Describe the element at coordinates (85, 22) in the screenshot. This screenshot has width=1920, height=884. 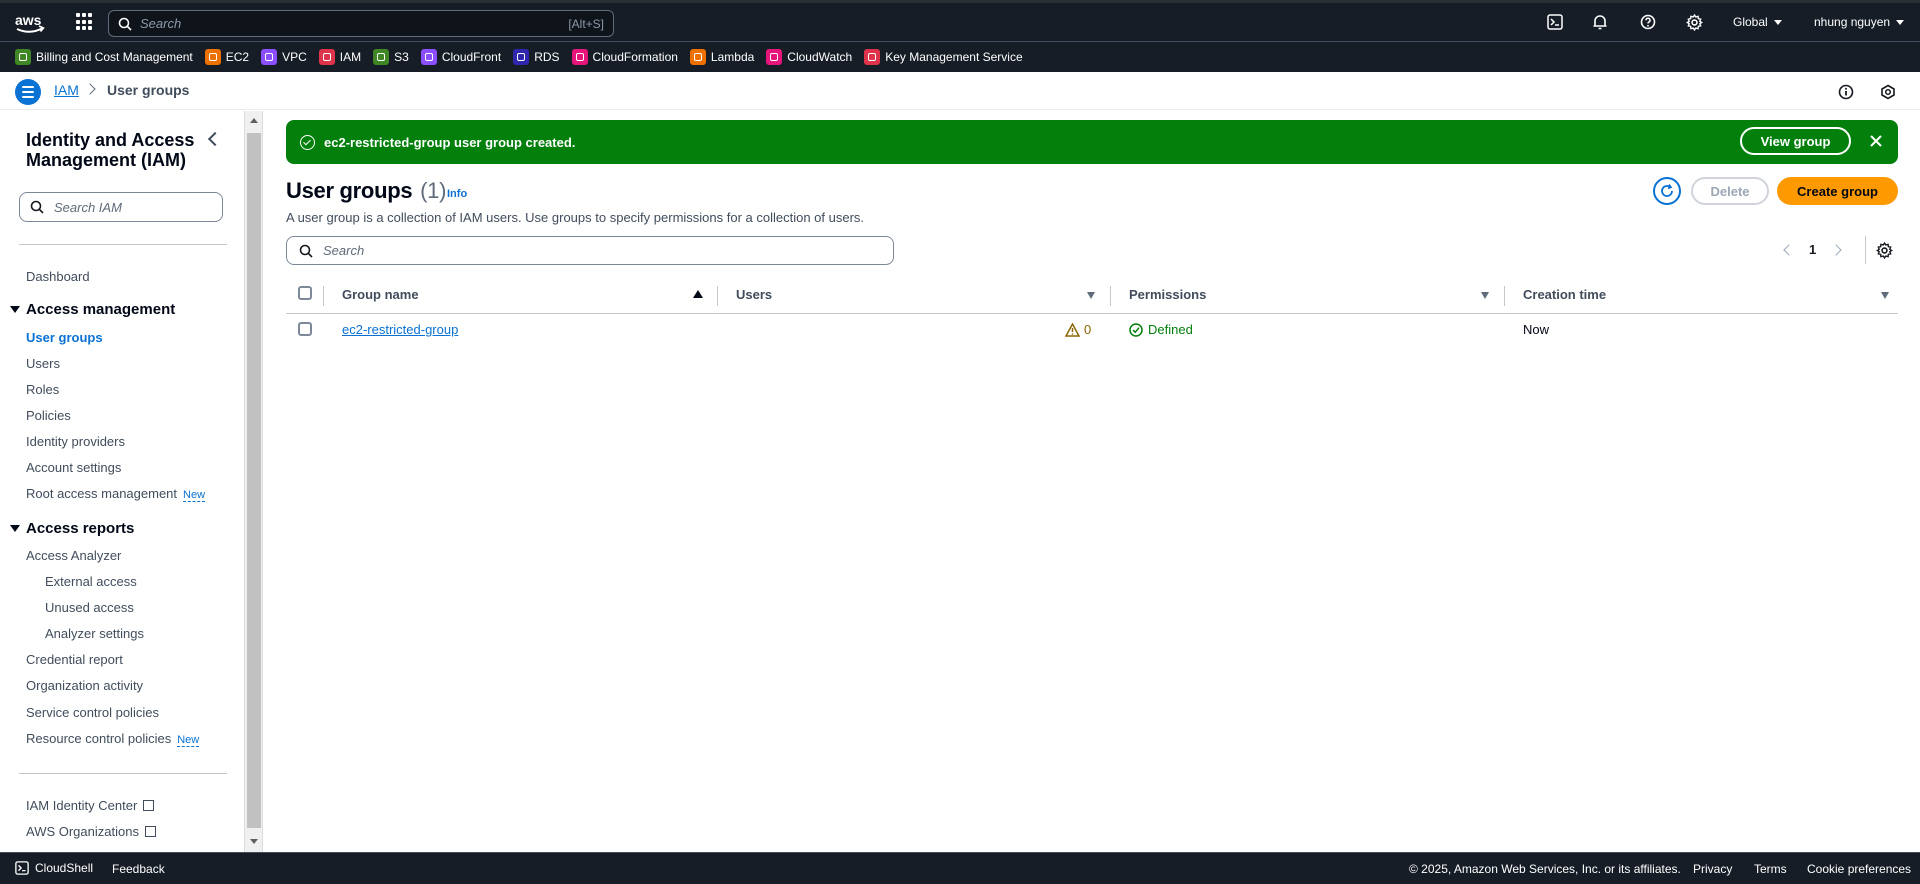
I see `services-menu-icon` at that location.